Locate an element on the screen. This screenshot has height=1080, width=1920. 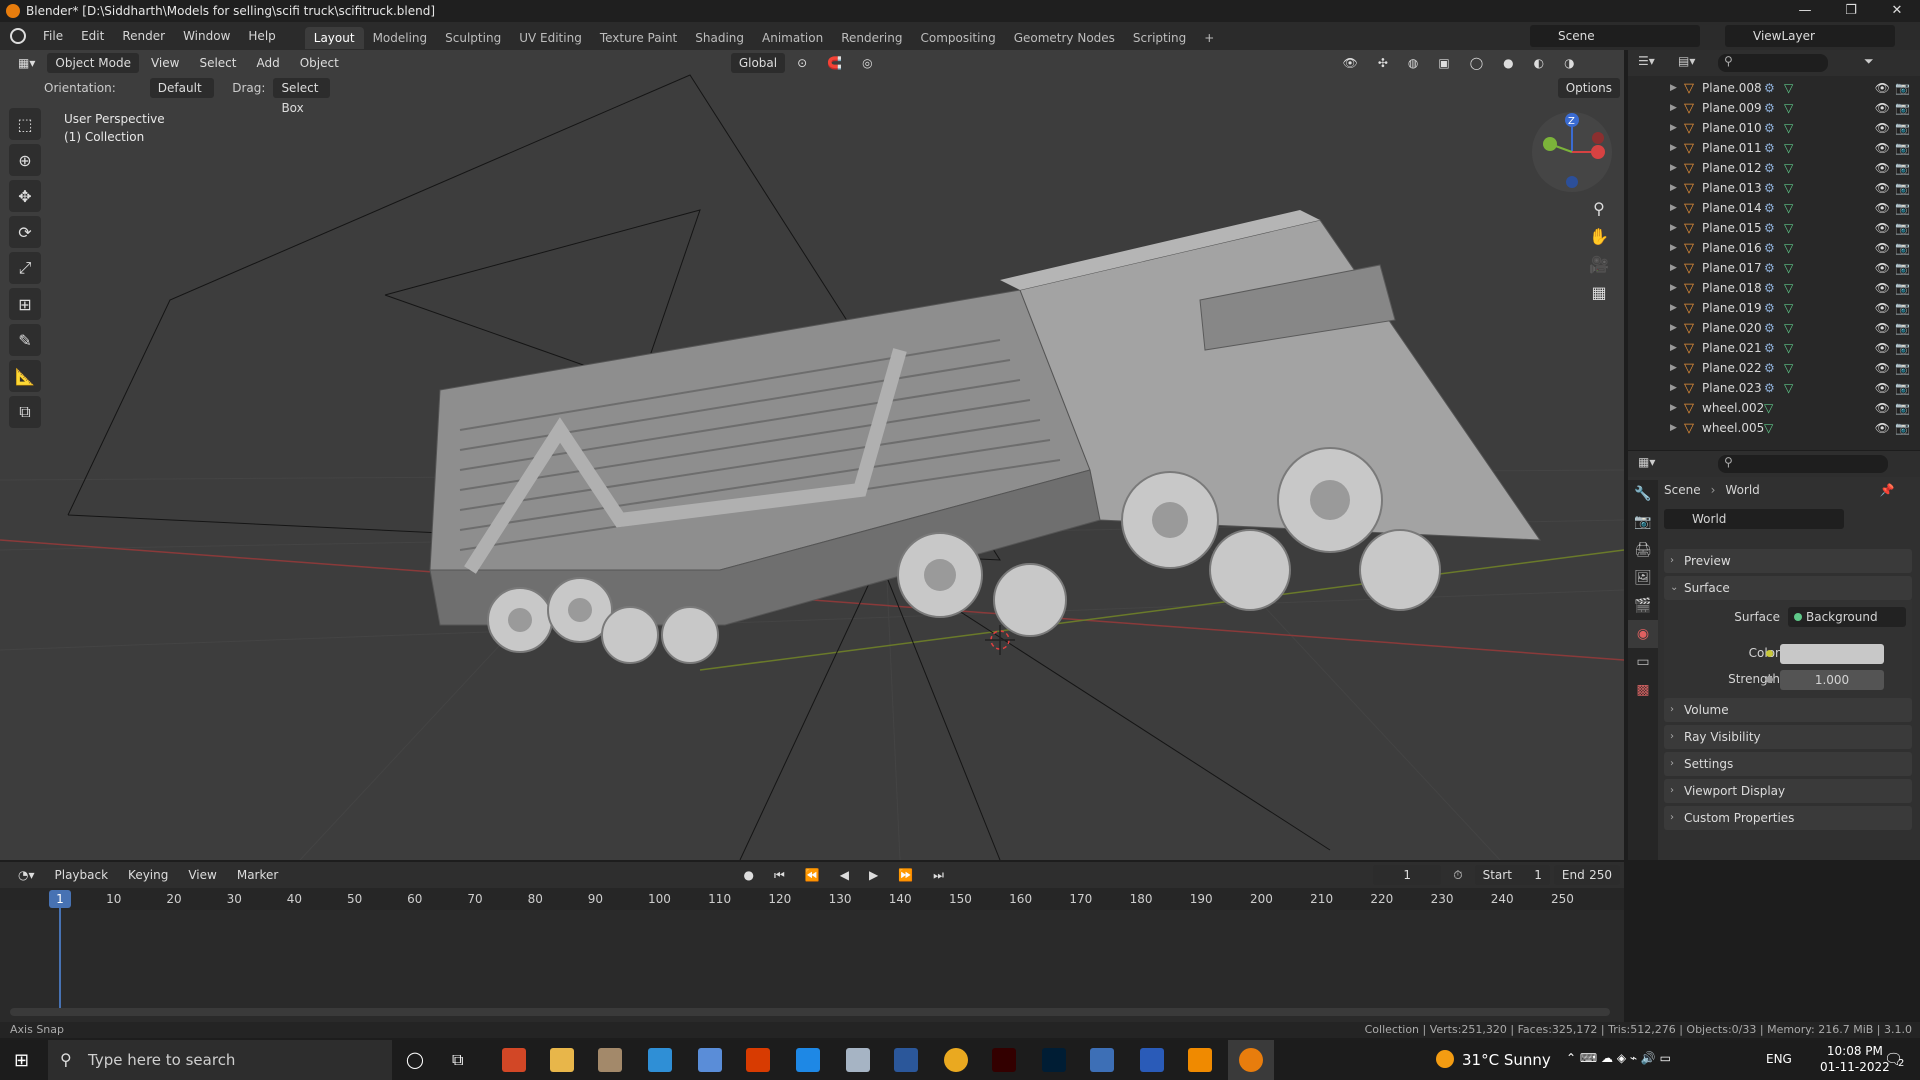
task-view-icon: ⧉ is located at coordinates (457, 1060).